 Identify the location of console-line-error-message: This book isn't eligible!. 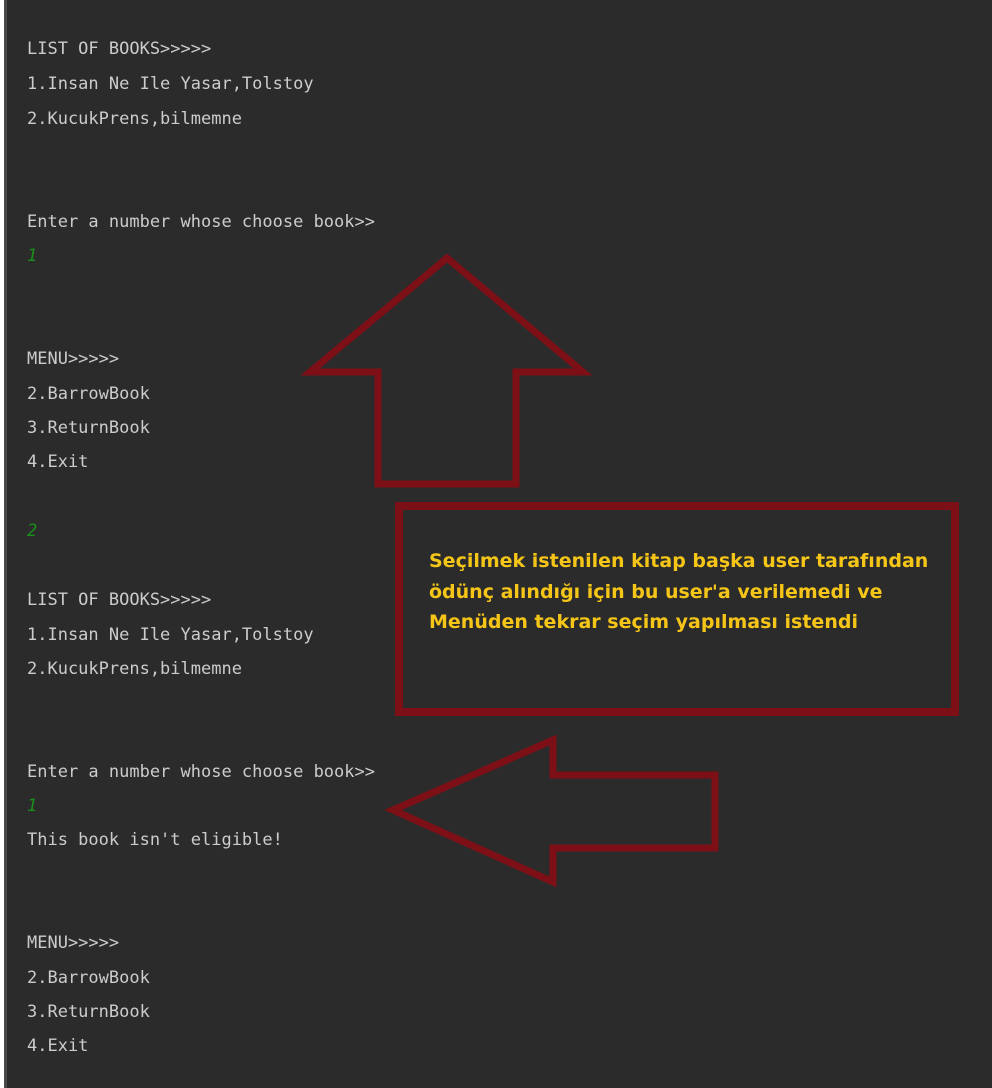
(155, 840).